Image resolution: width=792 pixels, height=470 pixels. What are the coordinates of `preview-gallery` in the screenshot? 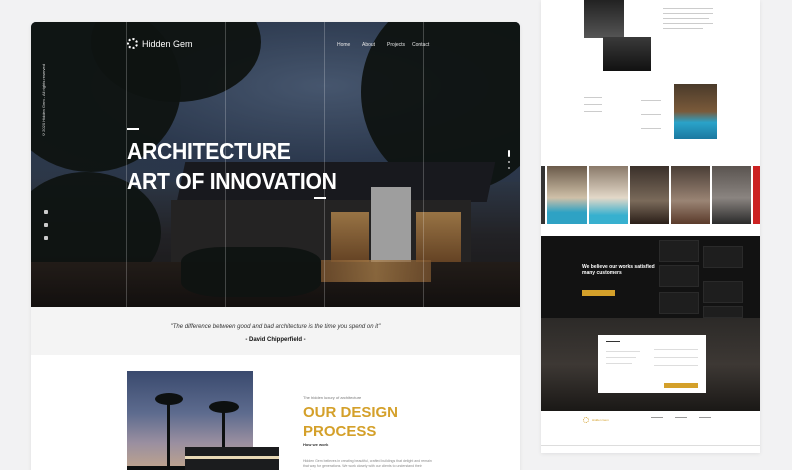 It's located at (650, 195).